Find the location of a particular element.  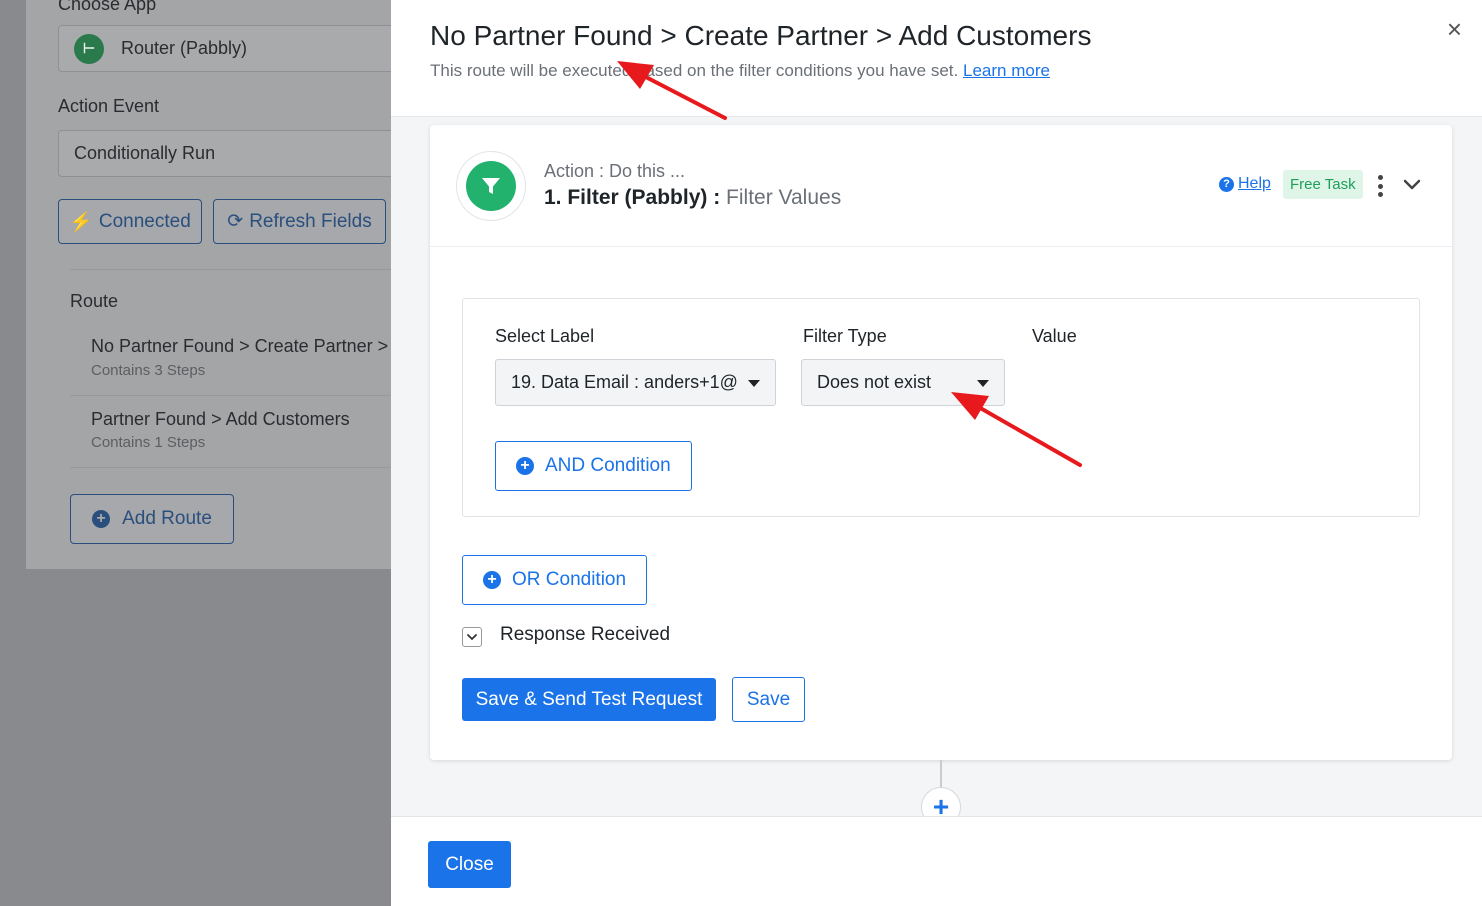

action-event-select: Conditionally Run is located at coordinates (232, 153).